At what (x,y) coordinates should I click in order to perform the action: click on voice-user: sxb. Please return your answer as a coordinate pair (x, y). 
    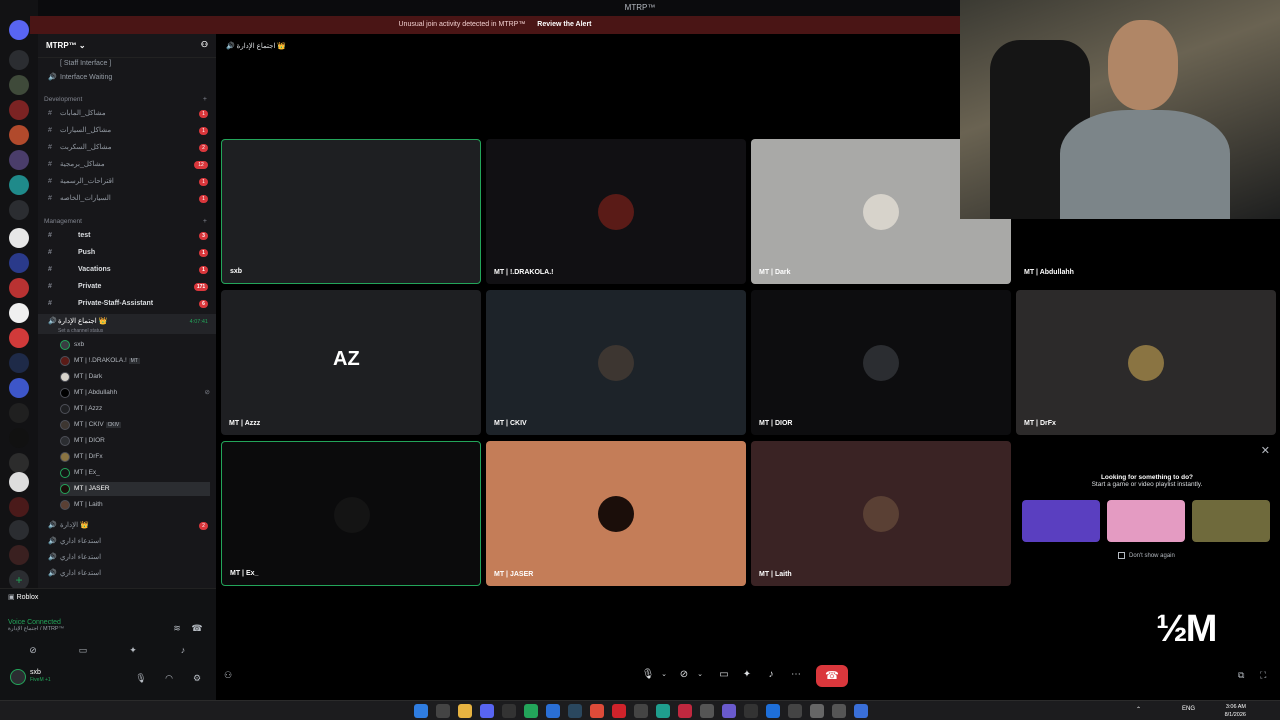
    Looking at the image, I should click on (135, 345).